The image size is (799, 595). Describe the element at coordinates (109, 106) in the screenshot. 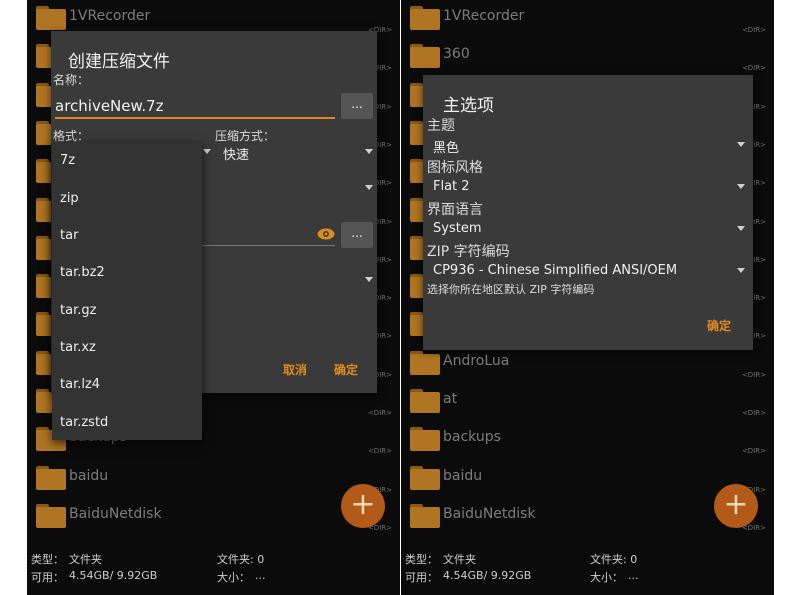

I see `archive-name-input: archiveNew.7z` at that location.